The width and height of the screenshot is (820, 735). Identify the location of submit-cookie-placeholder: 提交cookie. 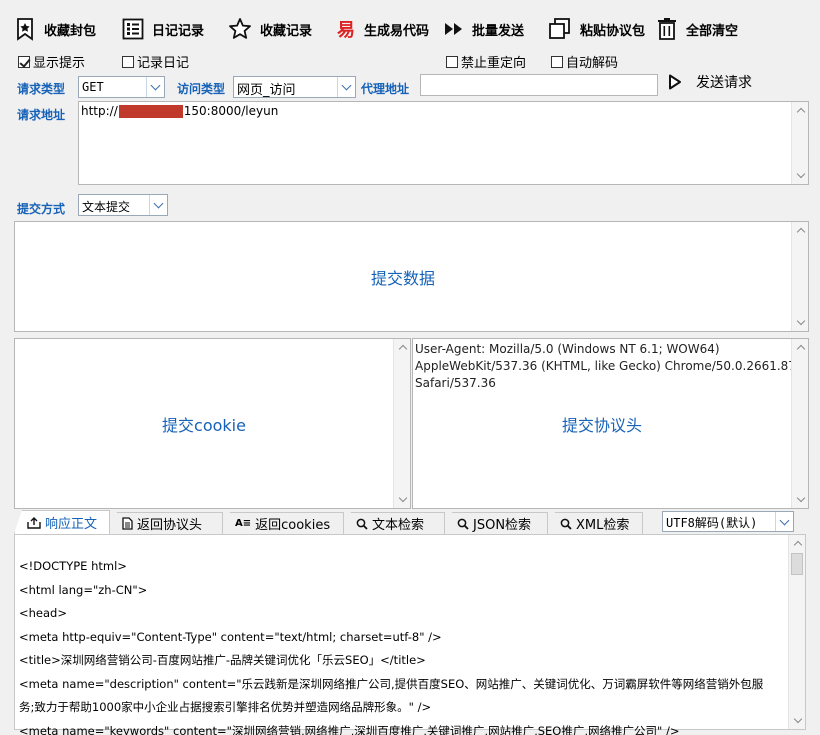
(204, 425).